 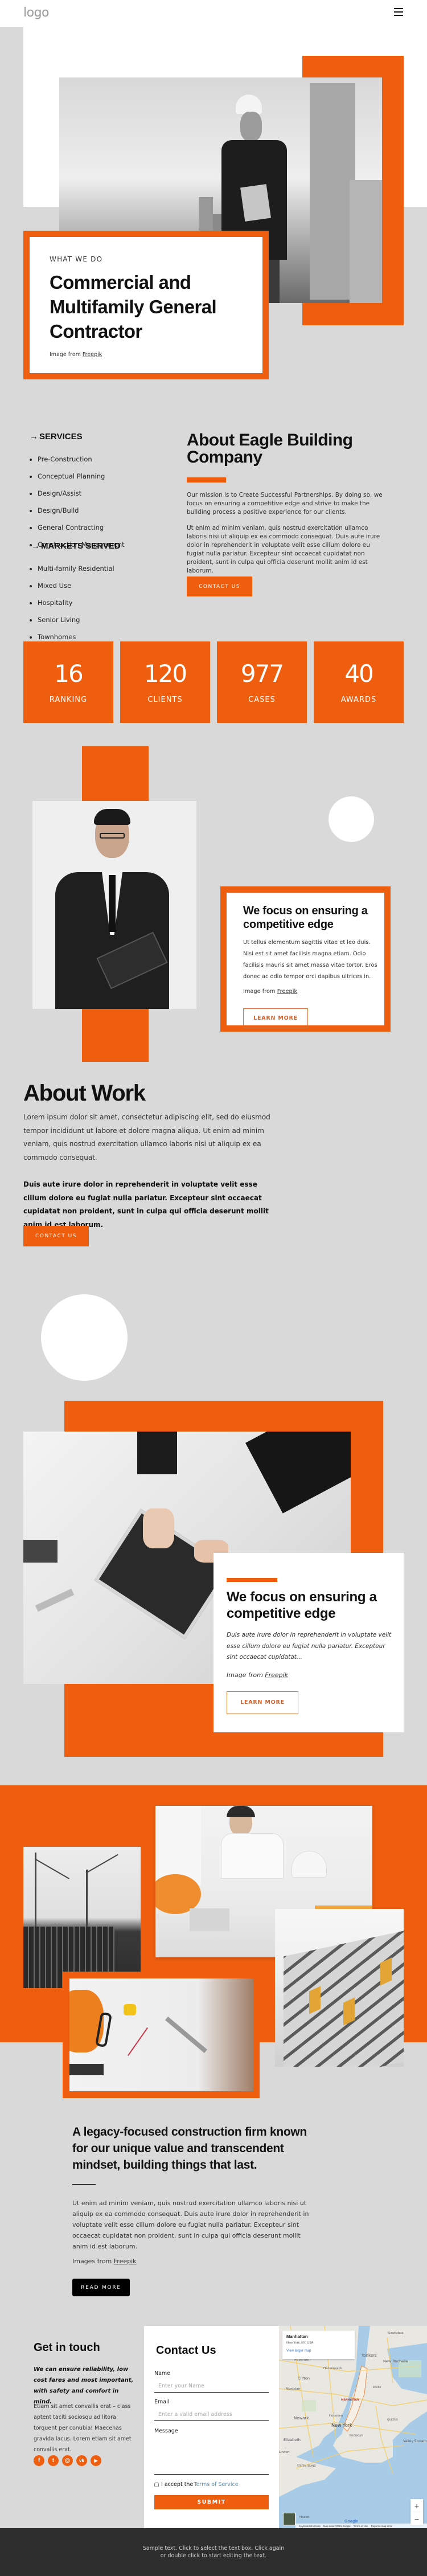 What do you see at coordinates (156, 2484) in the screenshot?
I see `terms-checkbox` at bounding box center [156, 2484].